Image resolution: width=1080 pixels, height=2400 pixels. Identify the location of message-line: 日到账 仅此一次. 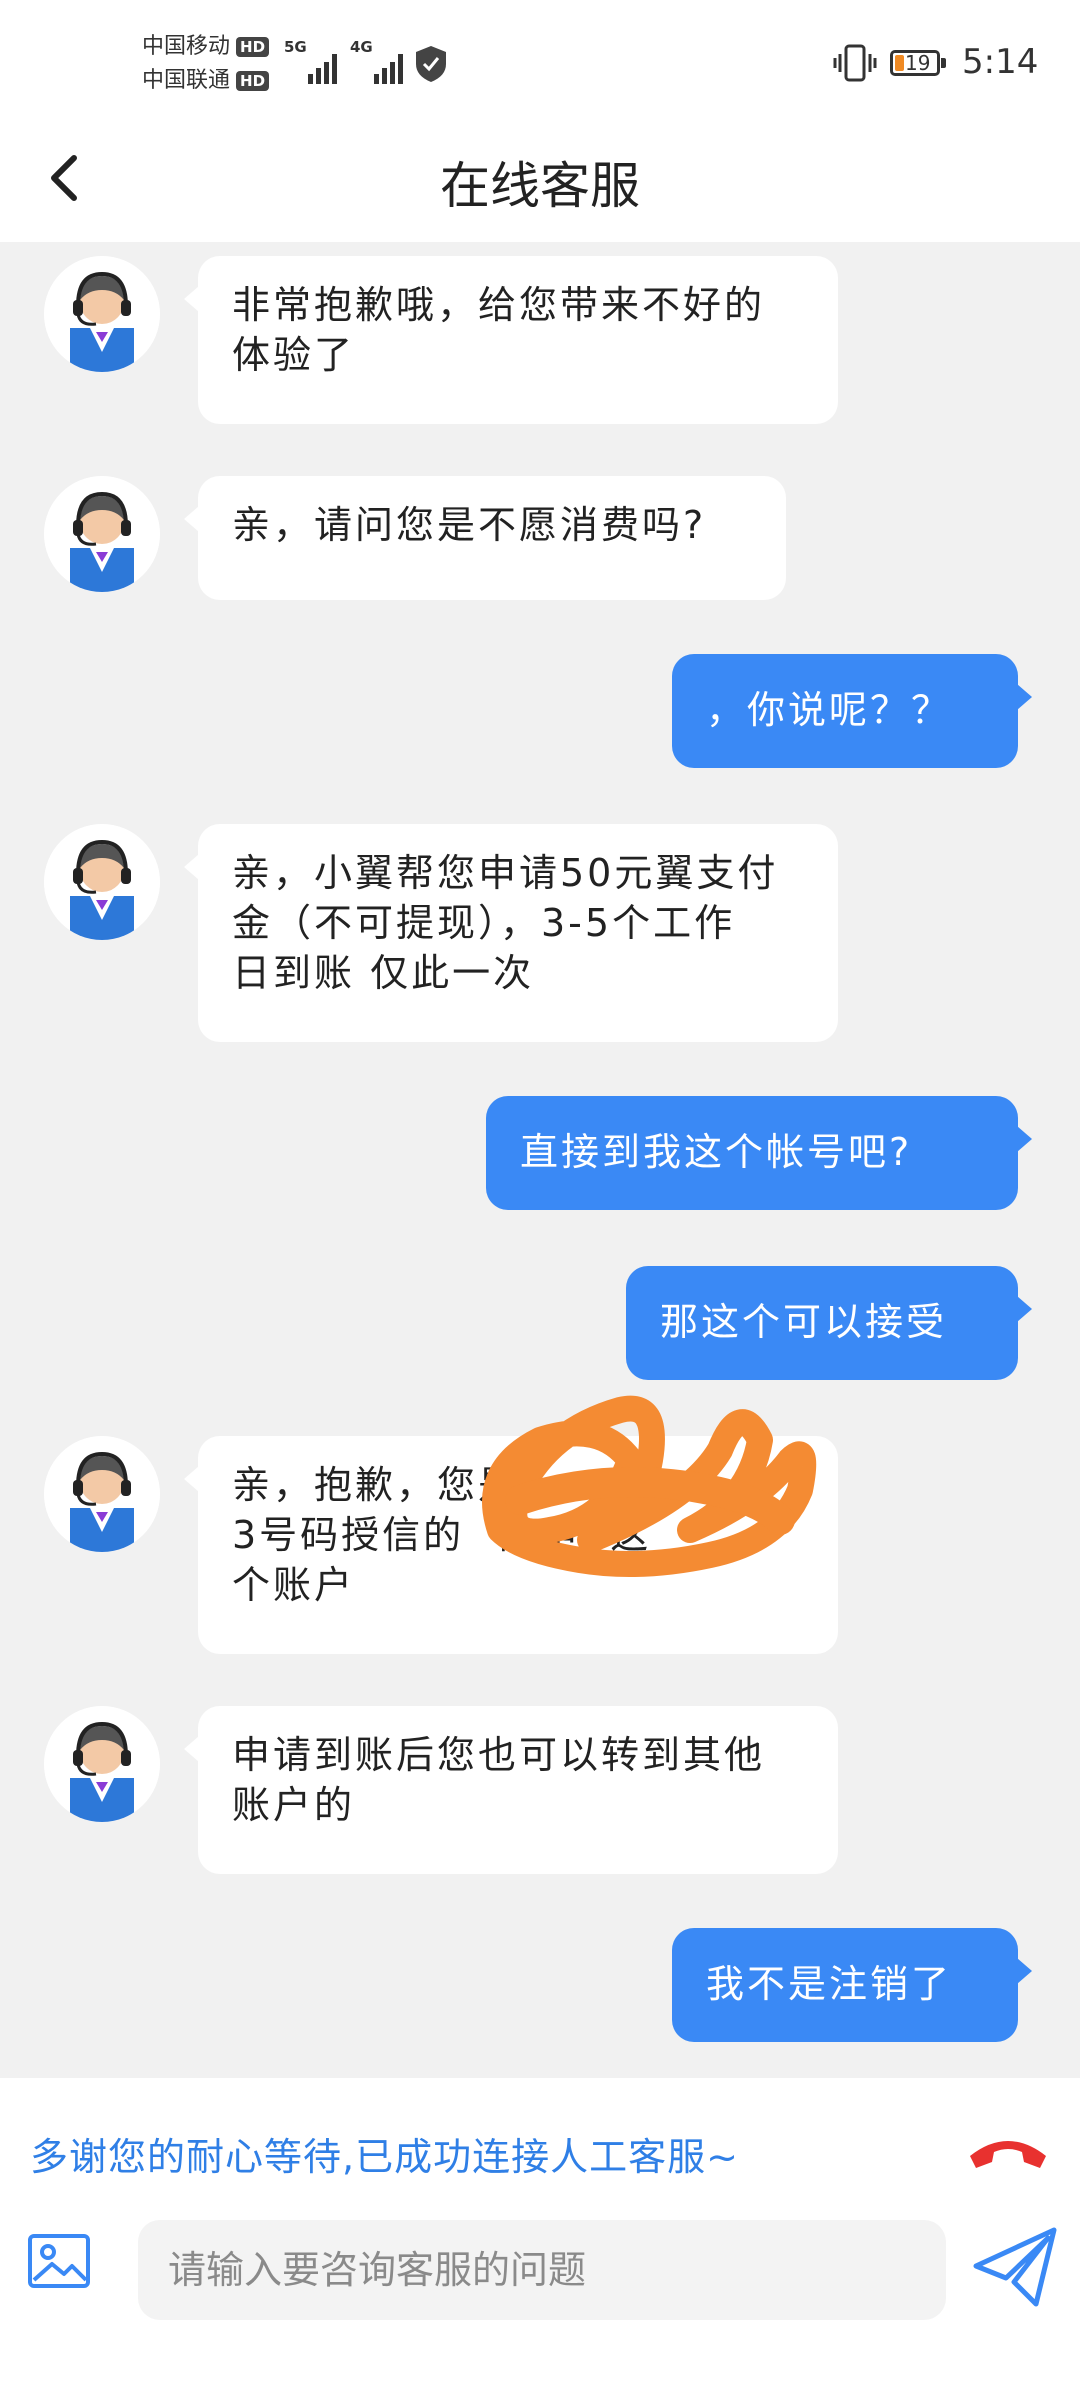
(383, 973).